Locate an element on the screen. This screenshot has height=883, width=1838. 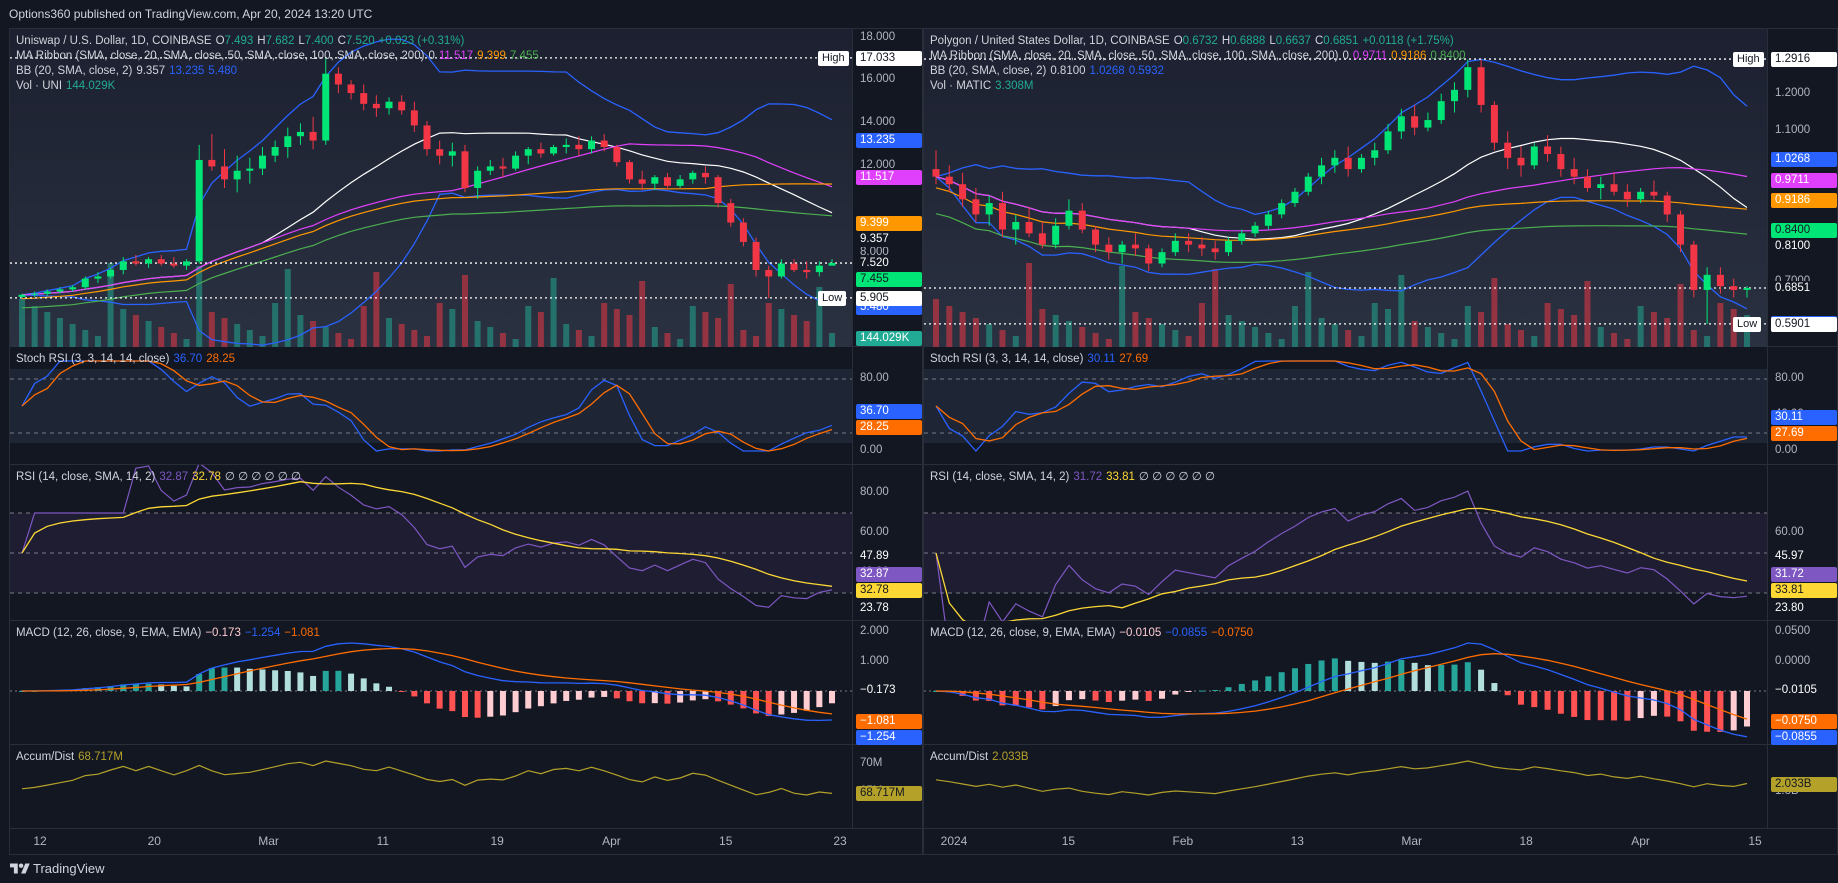
price-label: 0.9186 is located at coordinates (1804, 200).